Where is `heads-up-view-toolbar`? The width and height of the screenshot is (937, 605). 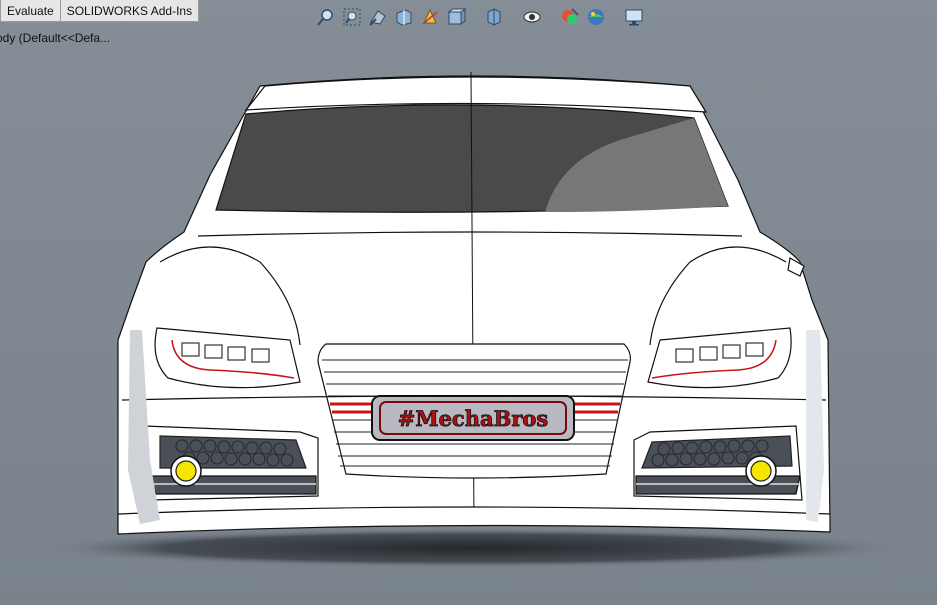
heads-up-view-toolbar is located at coordinates (483, 17).